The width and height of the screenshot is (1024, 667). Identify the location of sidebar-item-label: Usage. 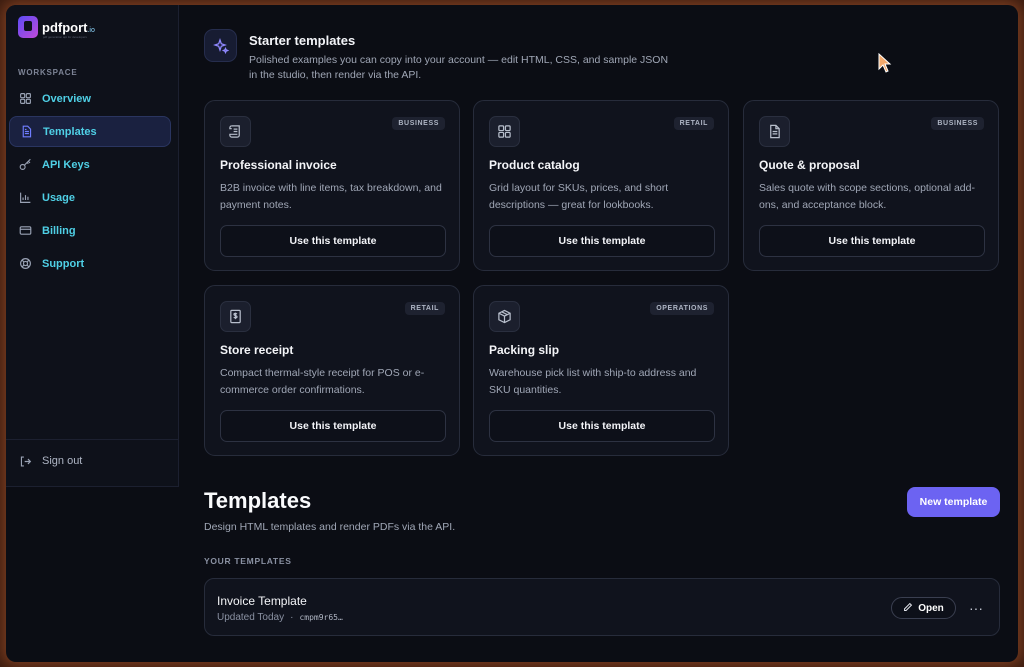
(59, 197).